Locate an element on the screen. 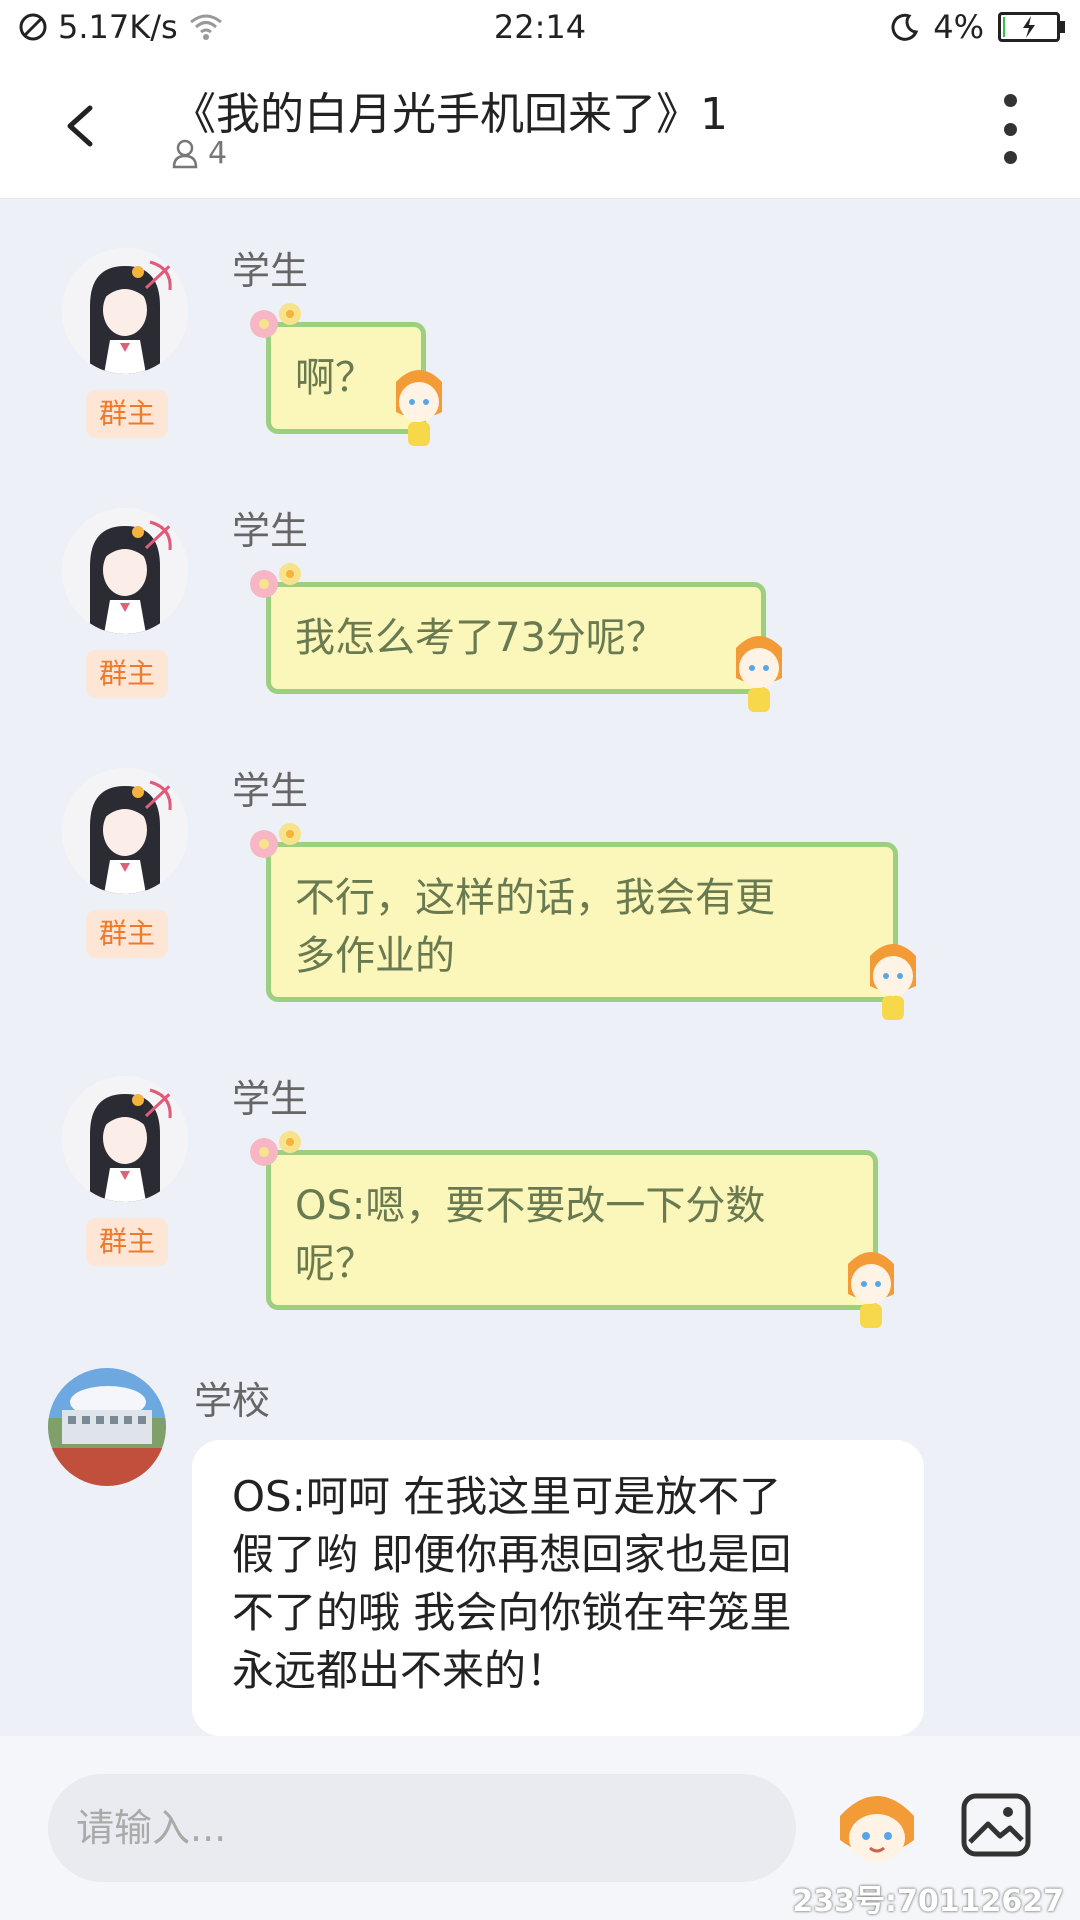 This screenshot has width=1080, height=1920. member-count-value: 4 is located at coordinates (218, 153).